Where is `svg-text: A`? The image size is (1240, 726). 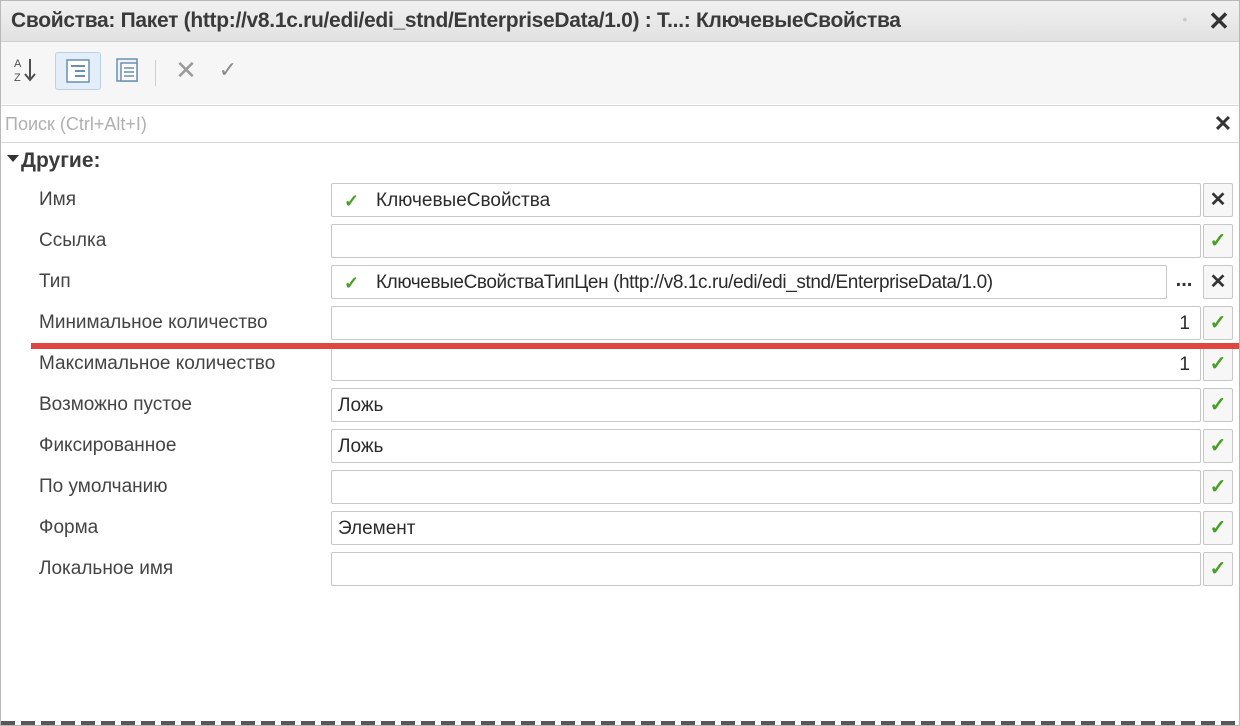 svg-text: A is located at coordinates (18, 64).